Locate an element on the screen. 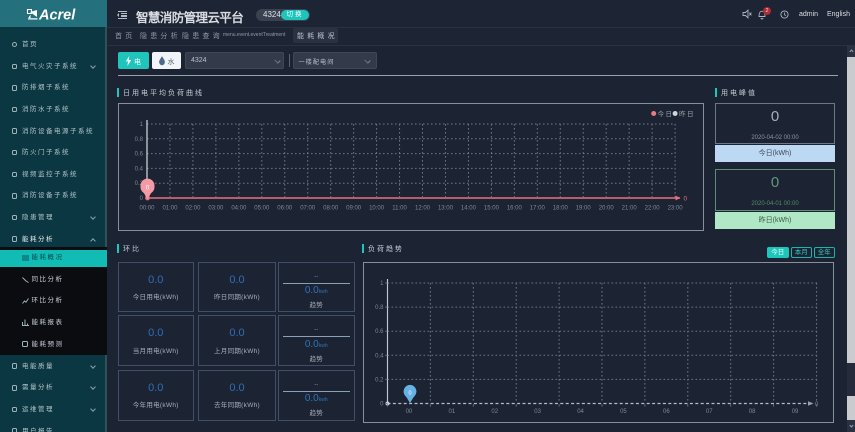 Image resolution: width=855 pixels, height=432 pixels. svg-text: 08 is located at coordinates (752, 412).